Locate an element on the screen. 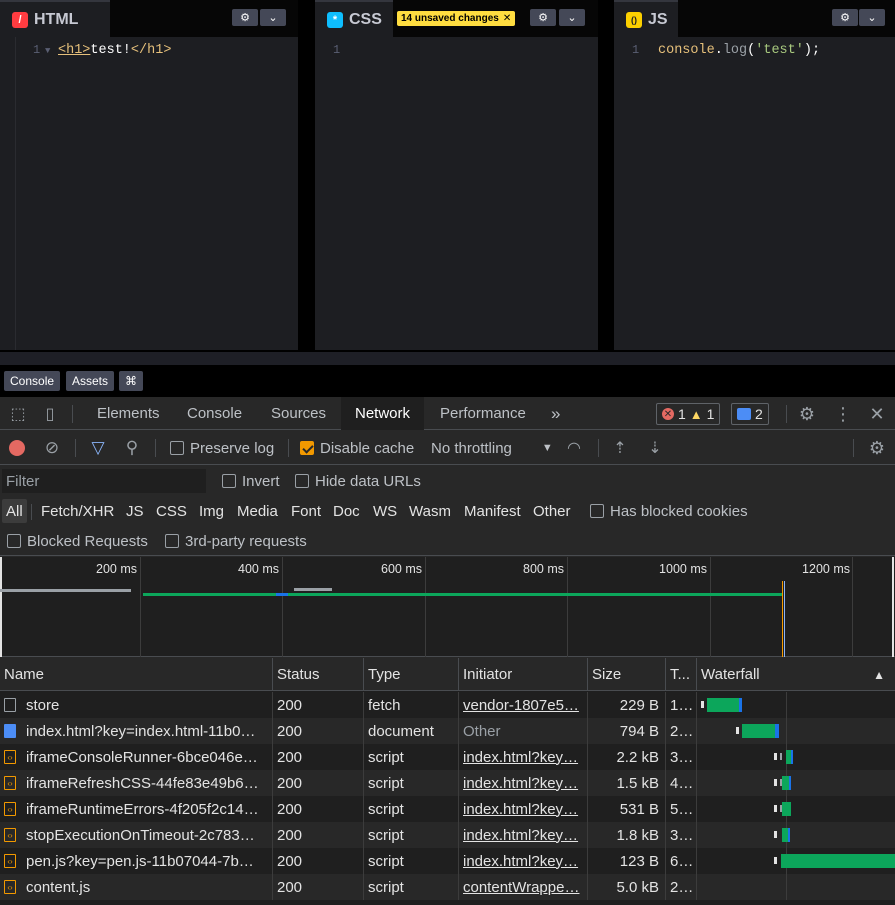 The height and width of the screenshot is (905, 895). more-options-icon: ⋮ is located at coordinates (843, 414).